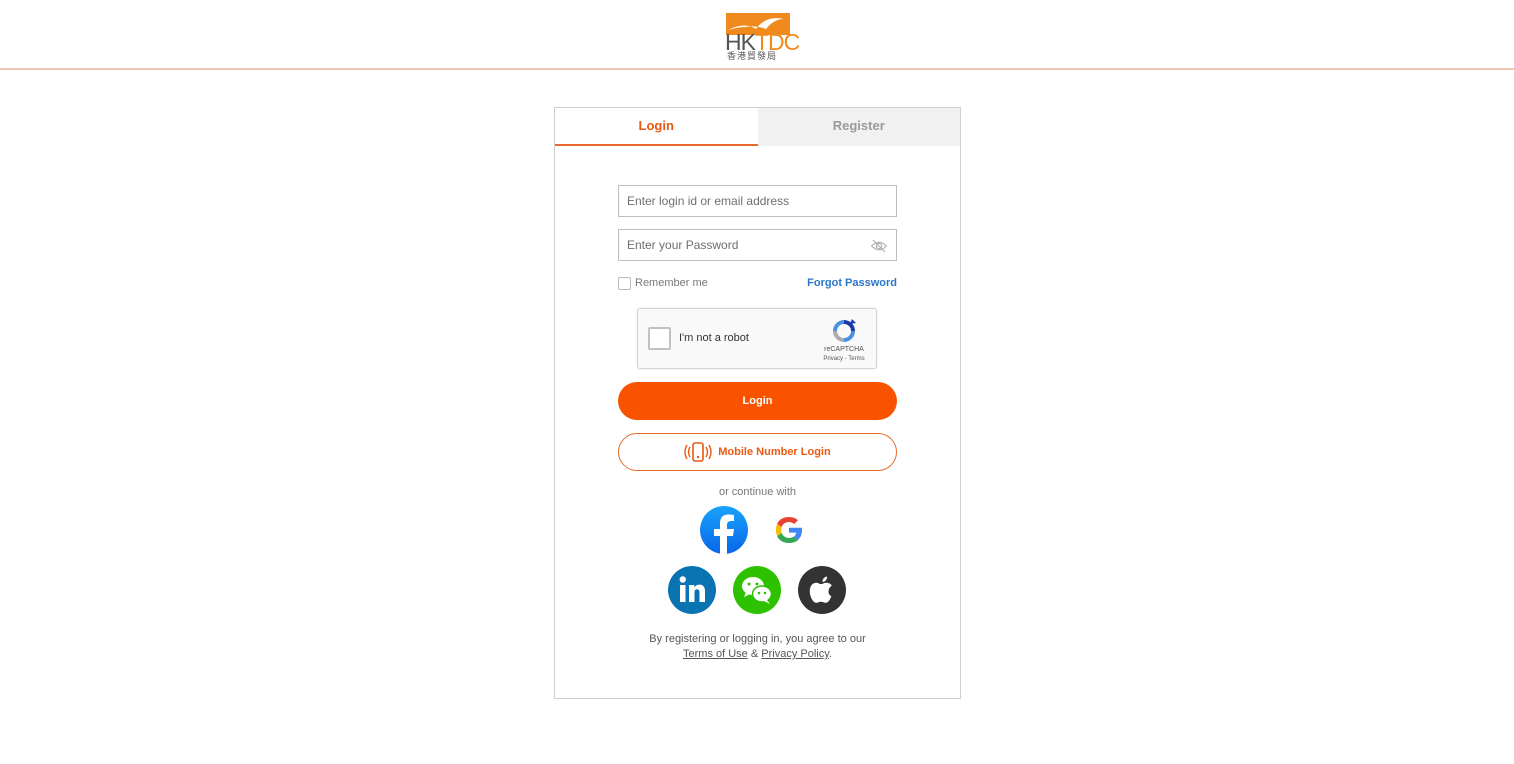 The width and height of the screenshot is (1514, 764). Describe the element at coordinates (656, 127) in the screenshot. I see `tab-login: Login` at that location.